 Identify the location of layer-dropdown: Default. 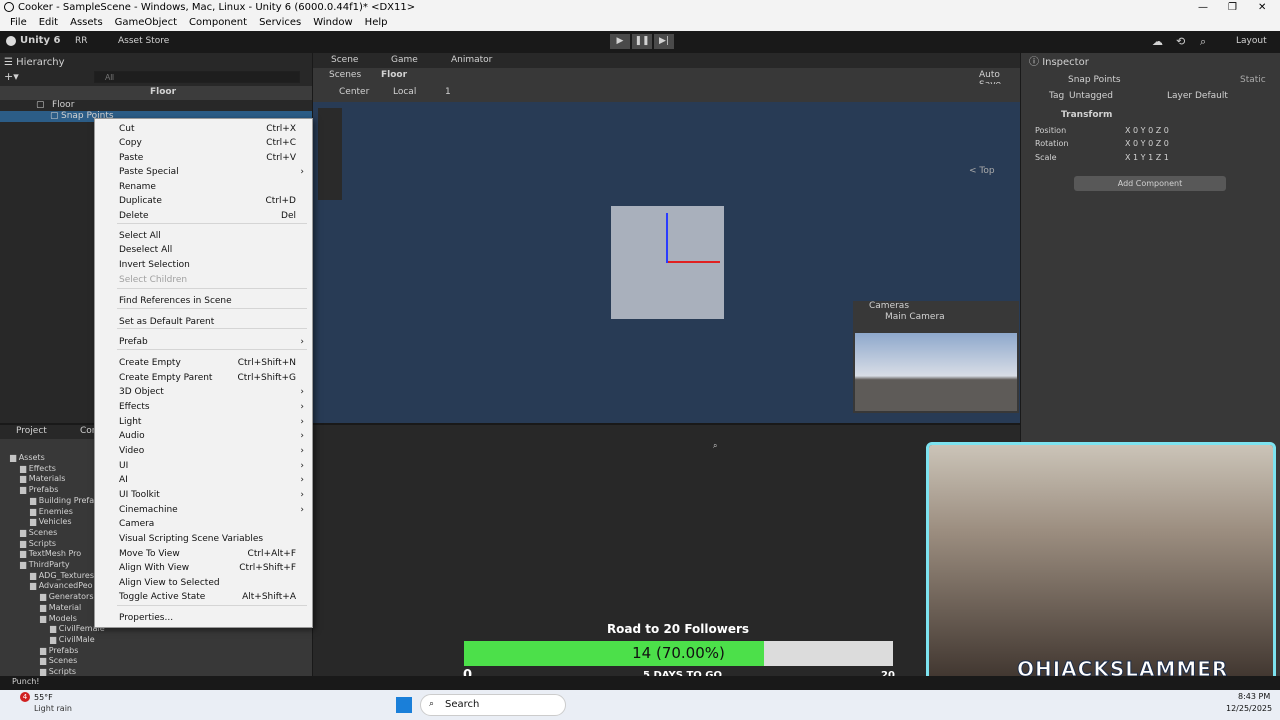
(1211, 96).